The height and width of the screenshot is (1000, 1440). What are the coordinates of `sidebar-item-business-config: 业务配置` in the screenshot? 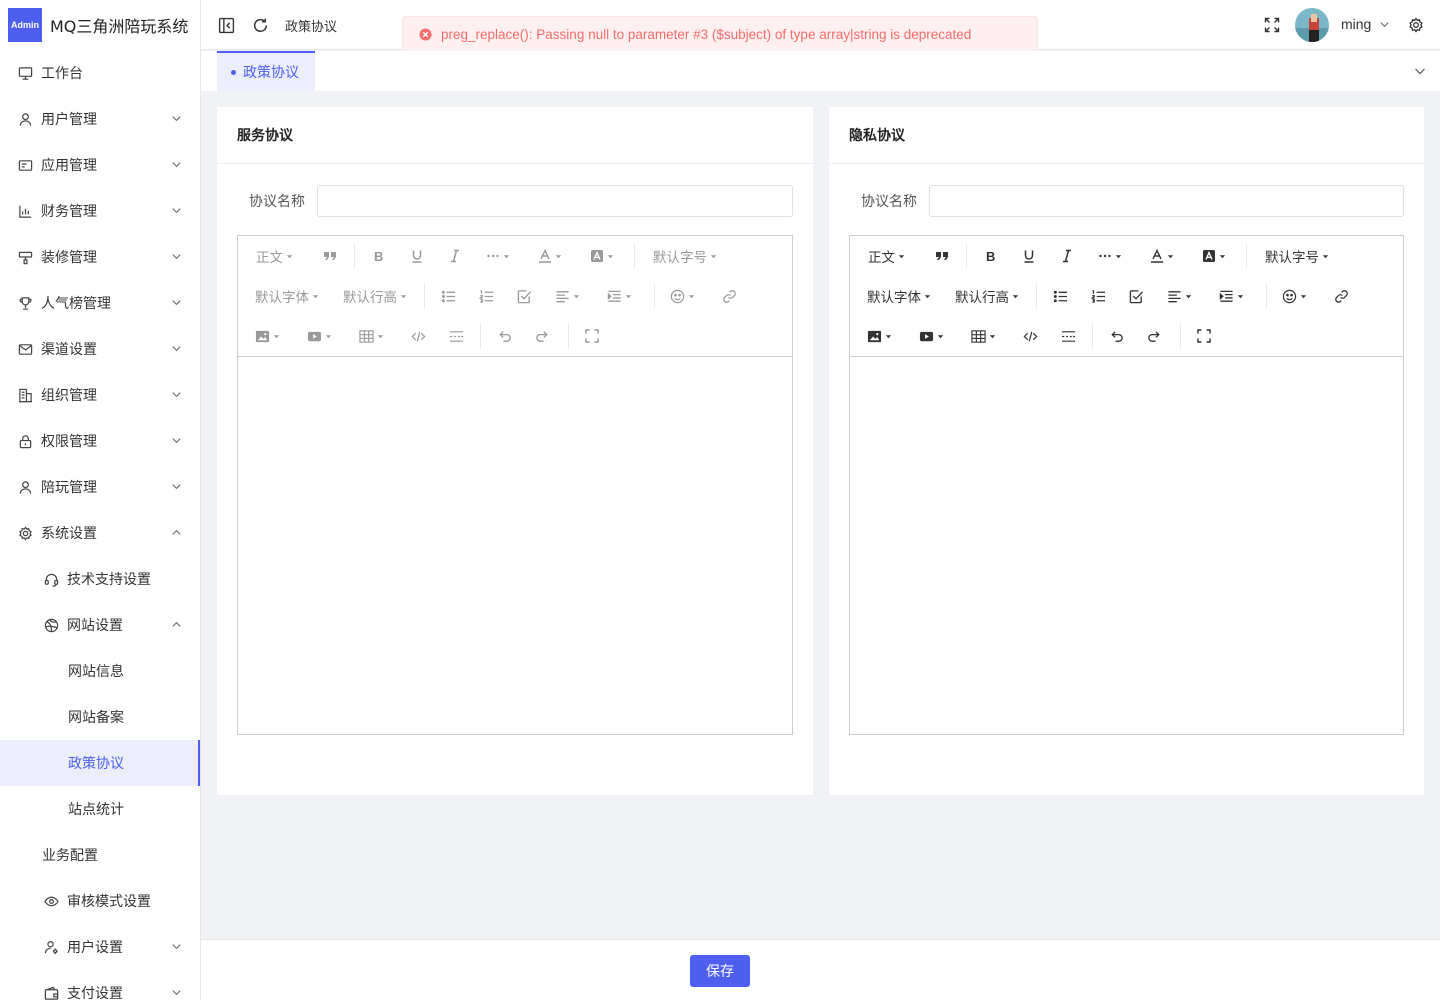 It's located at (100, 855).